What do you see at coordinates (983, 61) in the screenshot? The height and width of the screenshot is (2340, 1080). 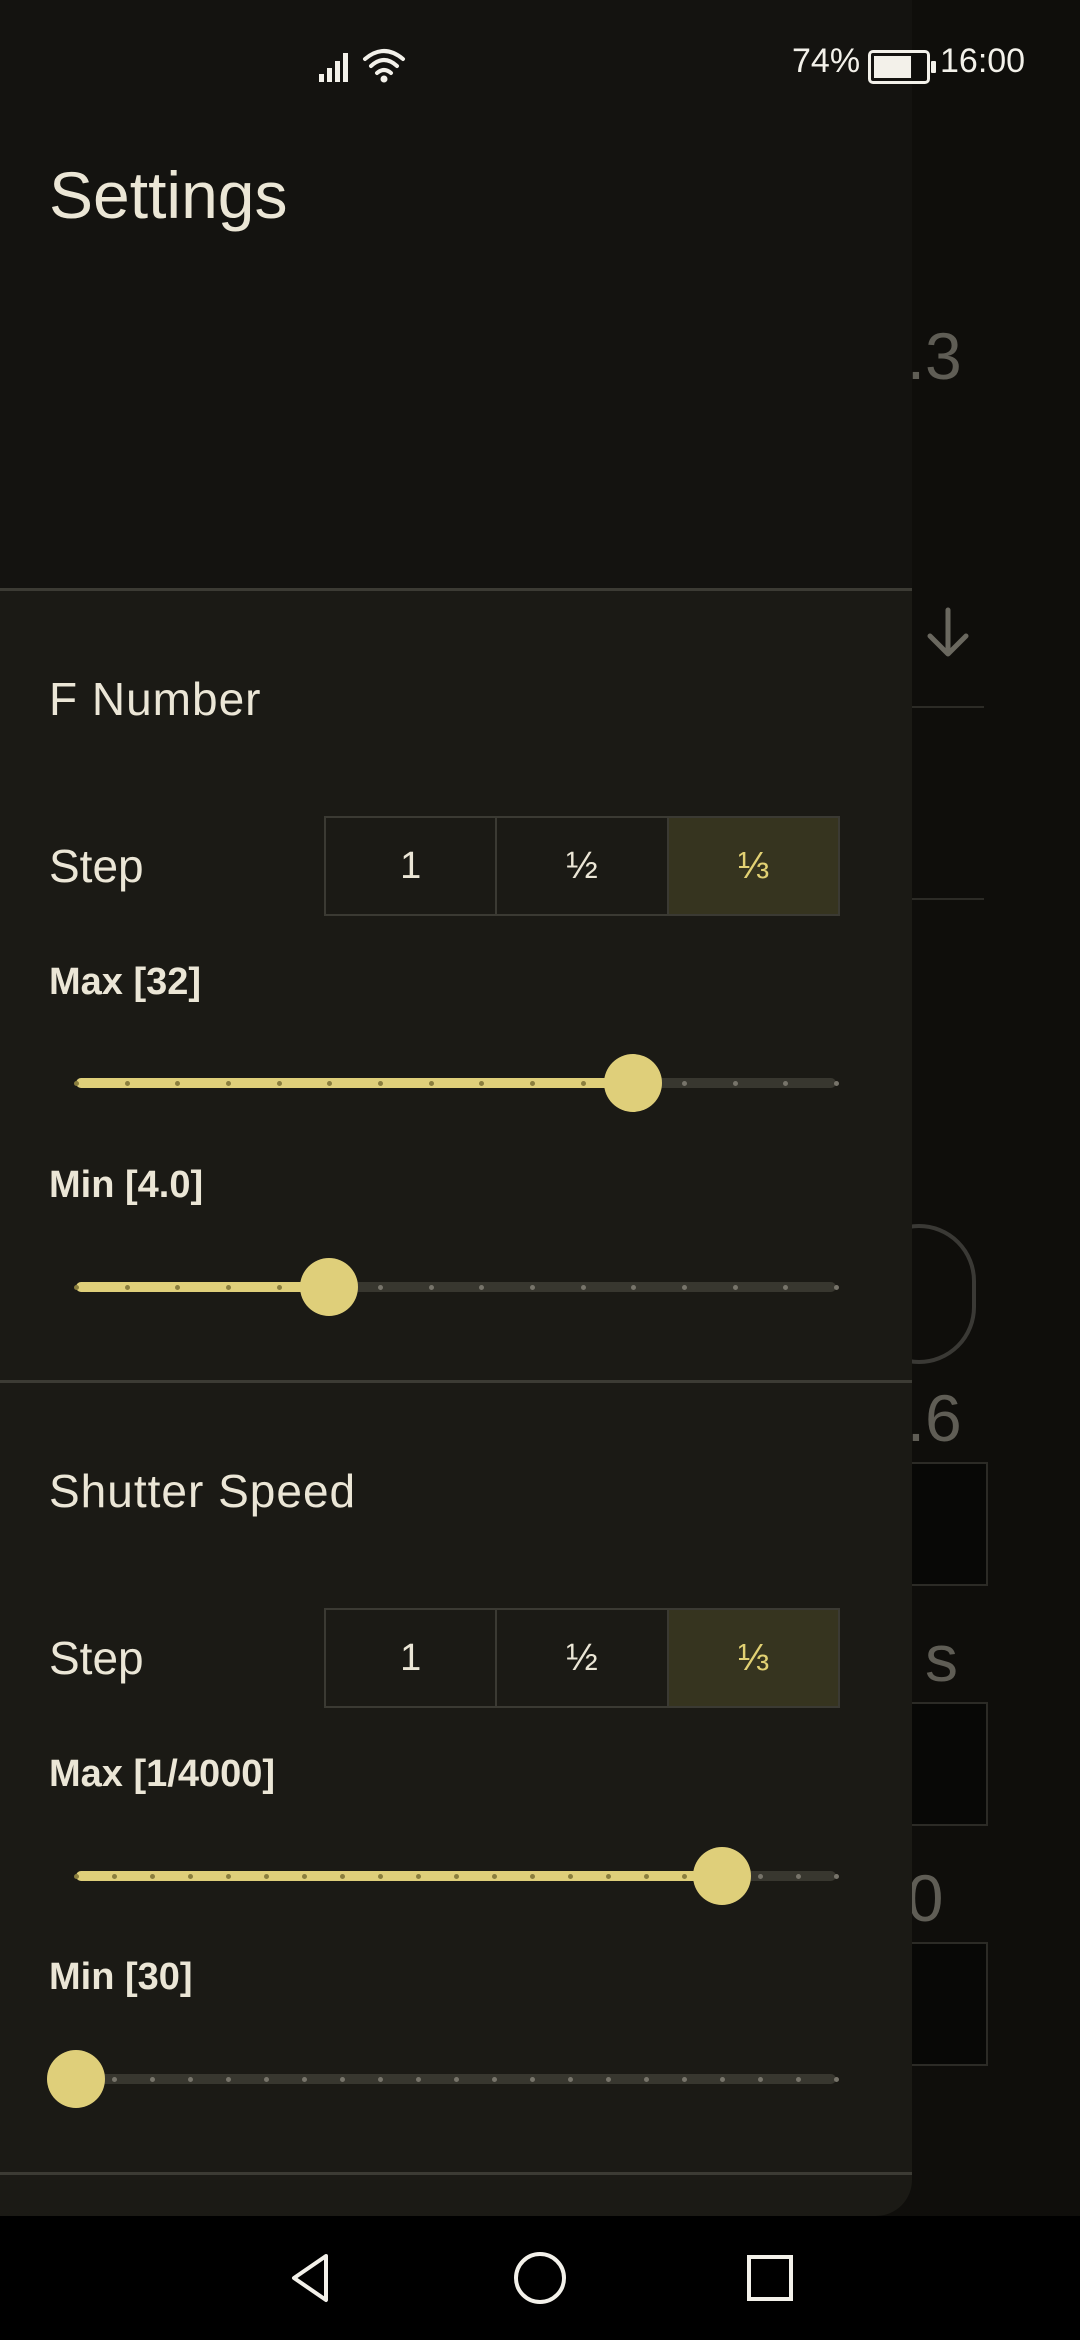 I see `clock: 16:00` at bounding box center [983, 61].